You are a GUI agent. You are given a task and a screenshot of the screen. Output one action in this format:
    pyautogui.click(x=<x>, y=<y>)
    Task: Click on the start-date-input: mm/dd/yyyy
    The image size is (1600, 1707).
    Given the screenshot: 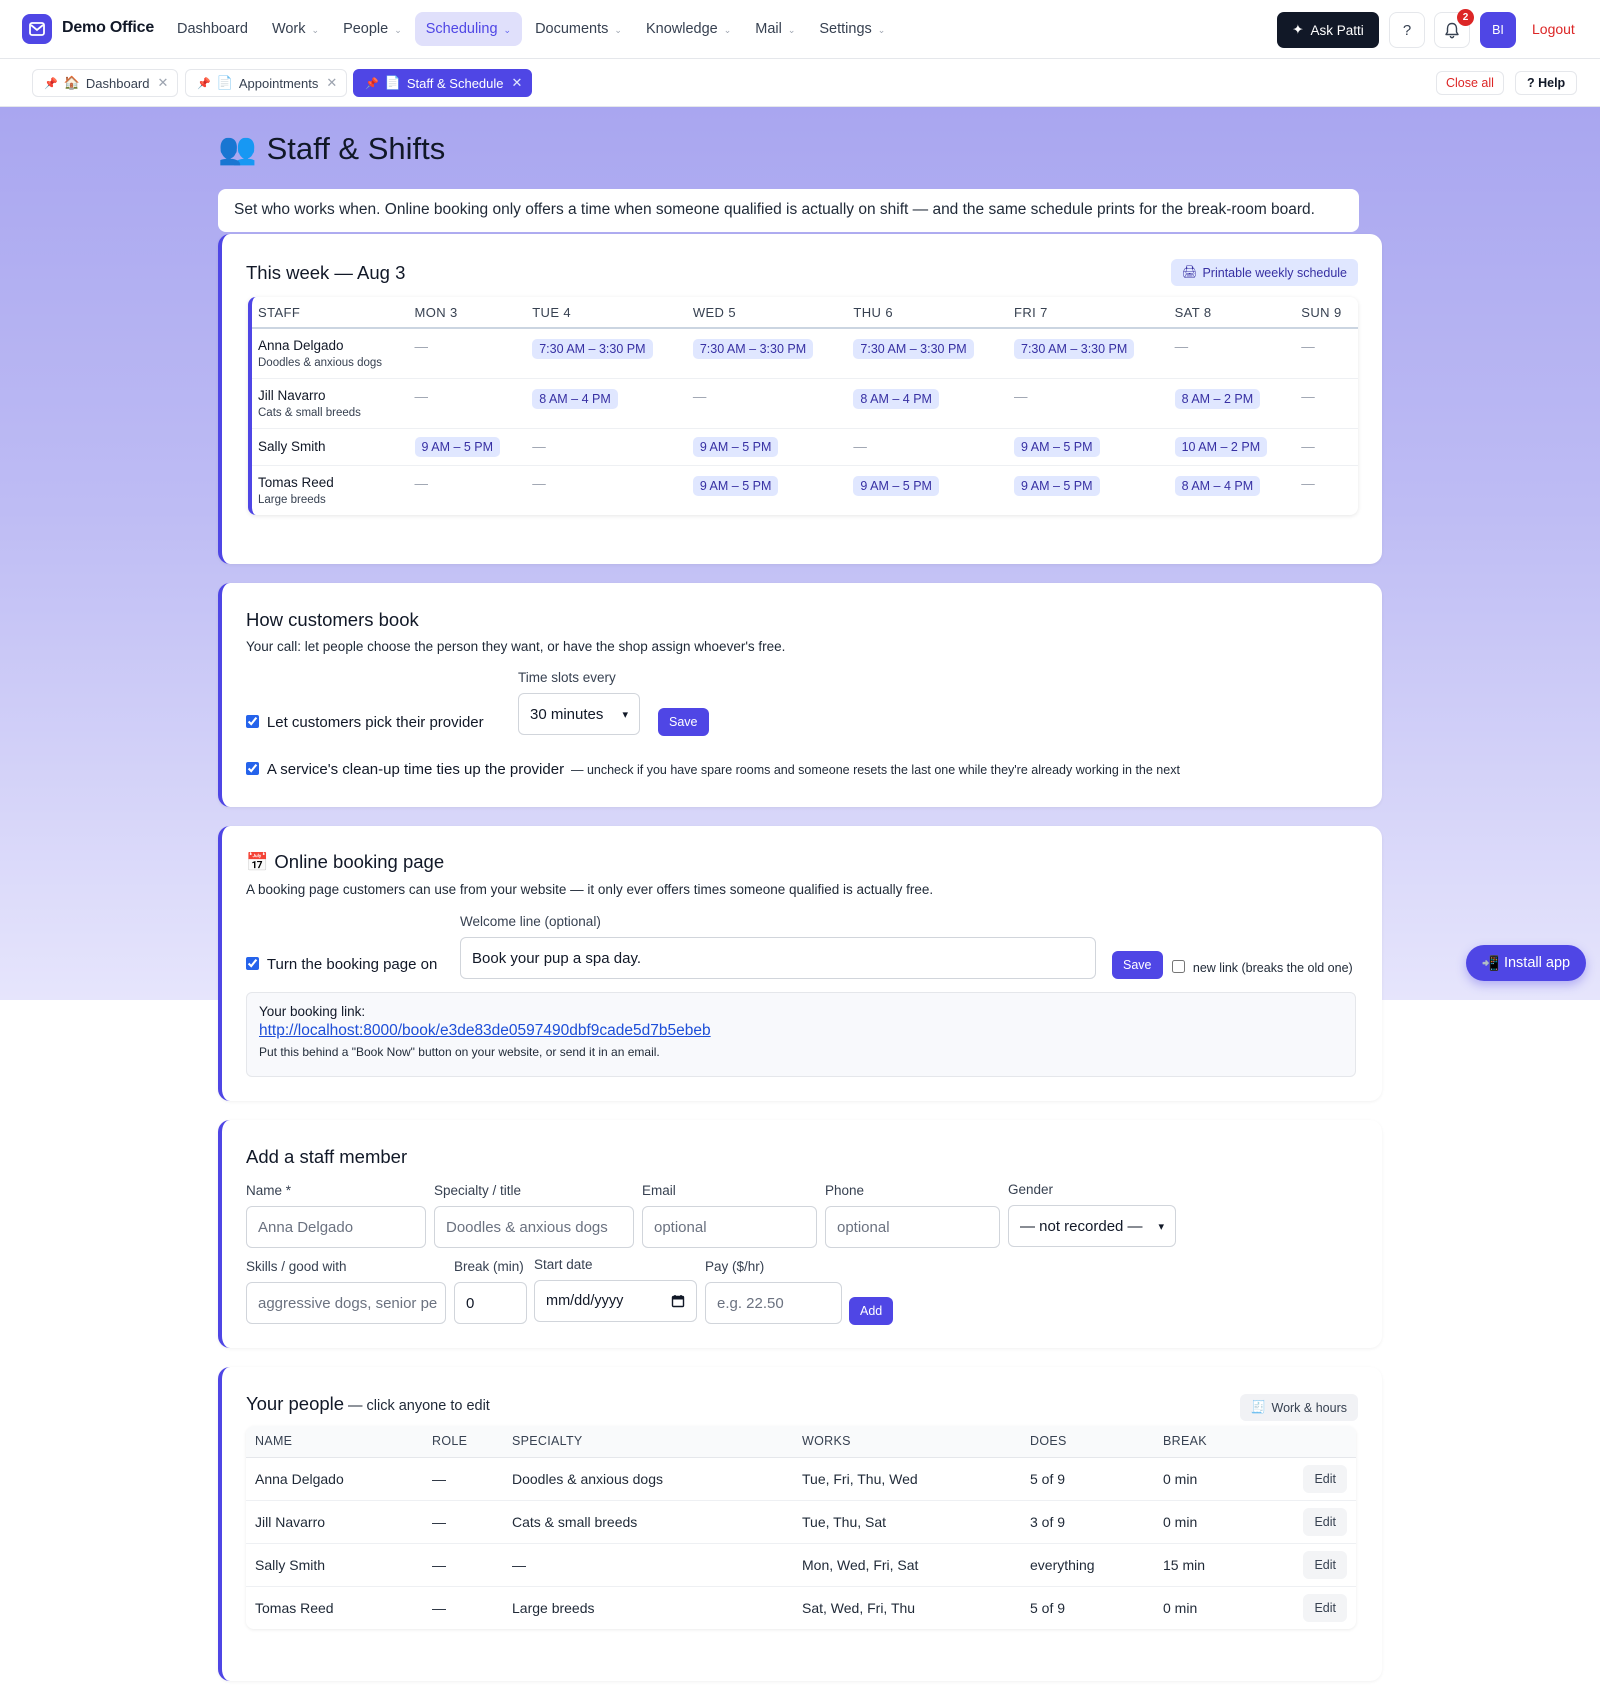 What is the action you would take?
    pyautogui.click(x=615, y=1301)
    